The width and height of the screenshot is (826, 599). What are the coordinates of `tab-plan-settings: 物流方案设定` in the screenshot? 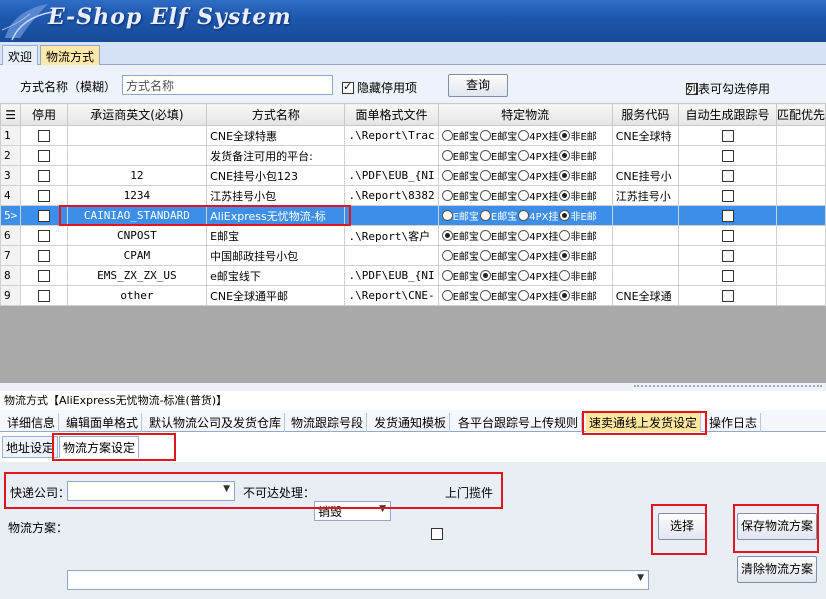 It's located at (99, 447).